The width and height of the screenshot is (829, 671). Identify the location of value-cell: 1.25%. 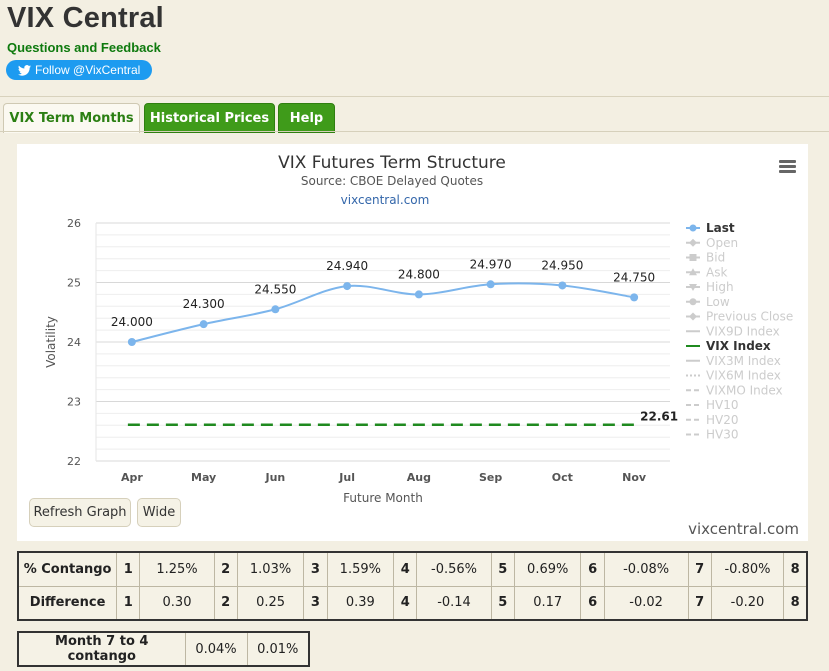
(177, 569).